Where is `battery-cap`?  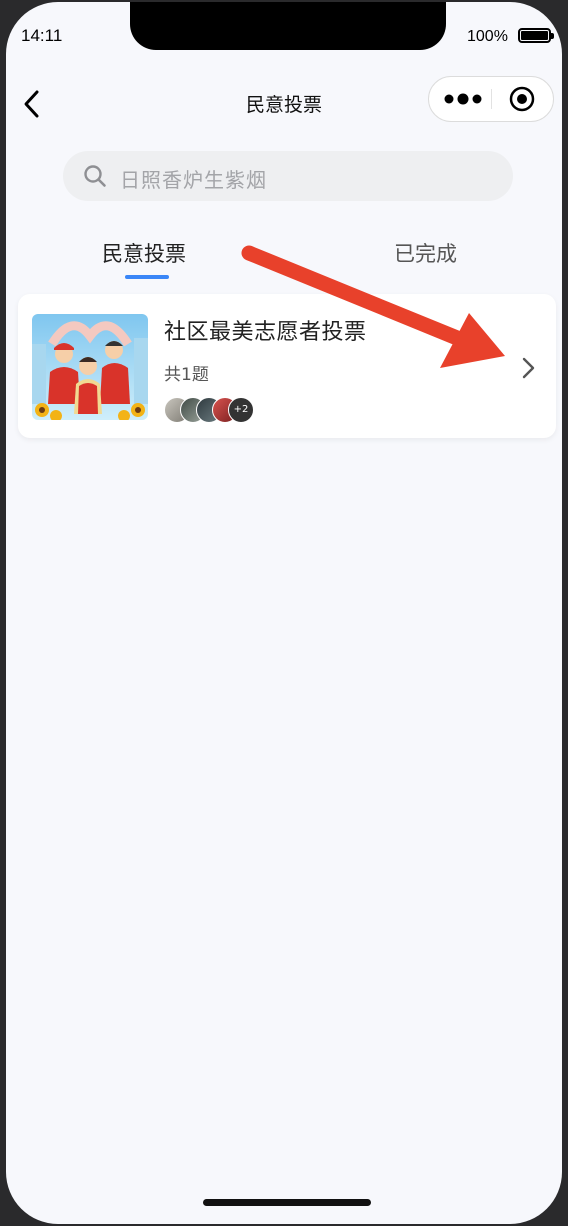
battery-cap is located at coordinates (552, 36).